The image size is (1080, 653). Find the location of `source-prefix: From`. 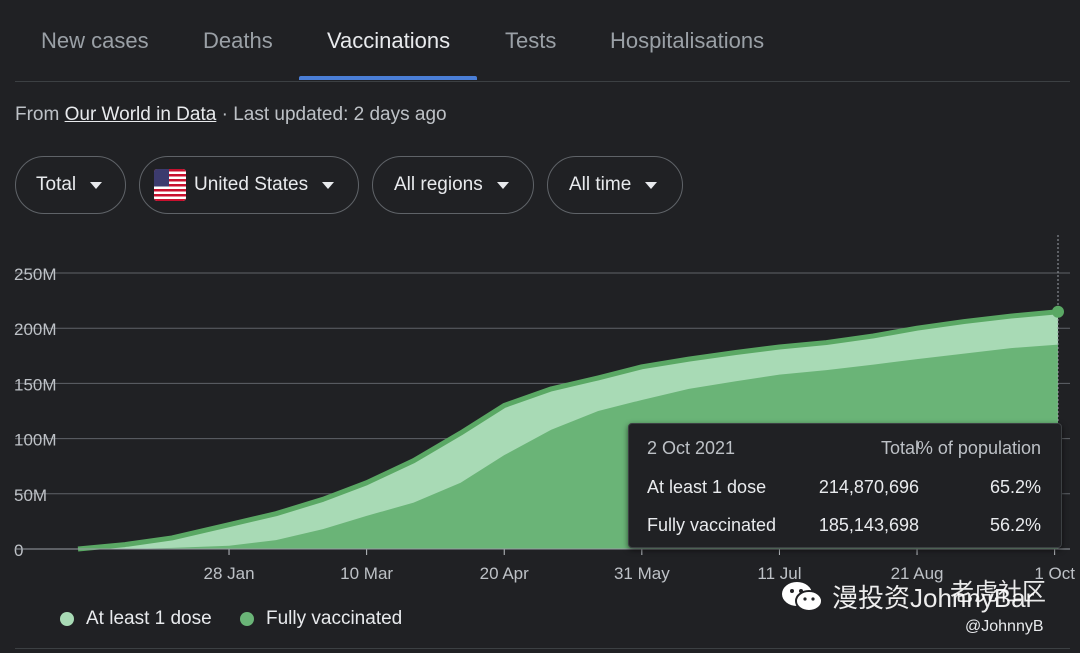

source-prefix: From is located at coordinates (40, 114).